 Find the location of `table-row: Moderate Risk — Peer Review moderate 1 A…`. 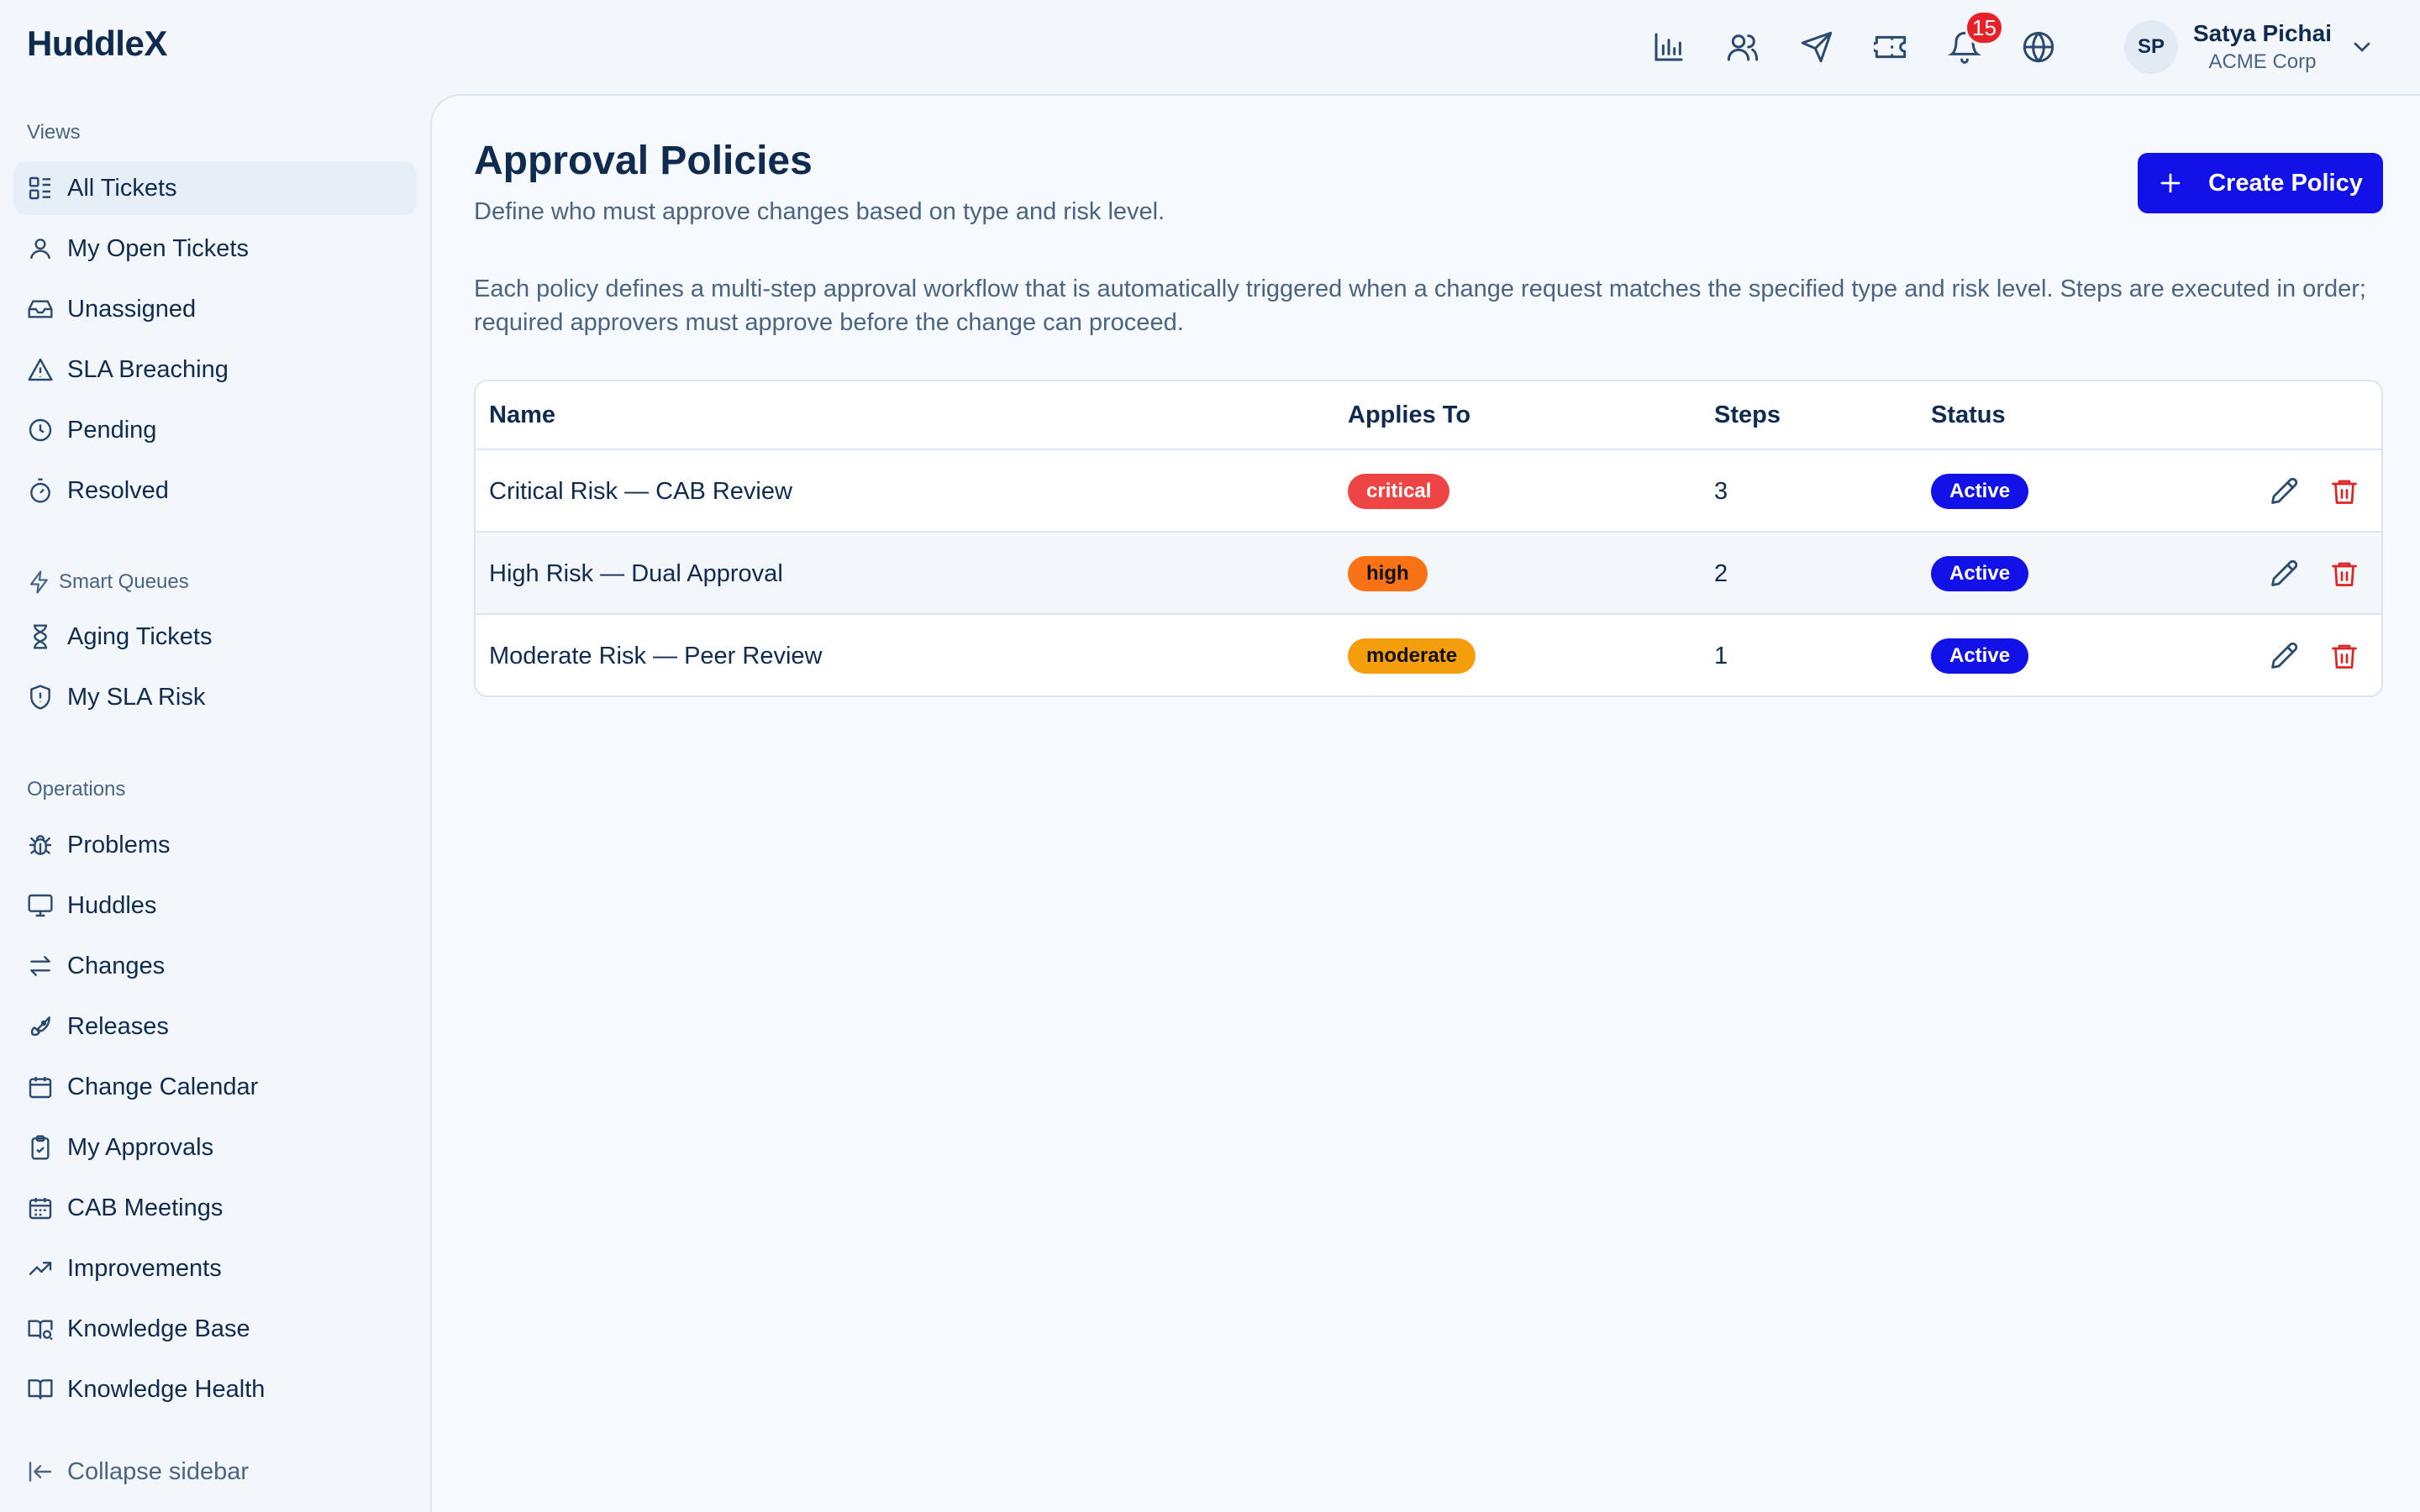

table-row: Moderate Risk — Peer Review moderate 1 A… is located at coordinates (1428, 655).